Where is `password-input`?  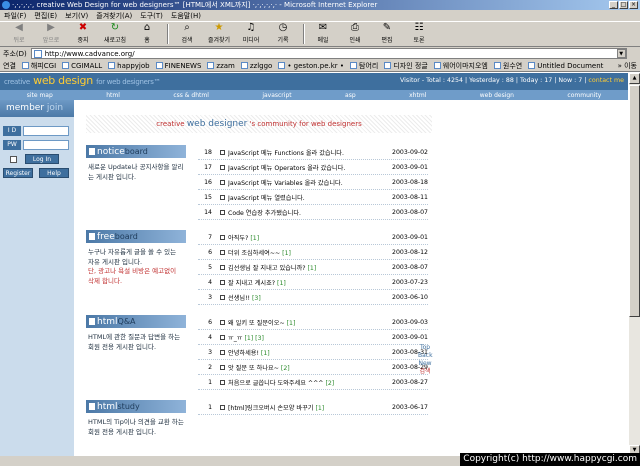
password-input is located at coordinates (46, 145).